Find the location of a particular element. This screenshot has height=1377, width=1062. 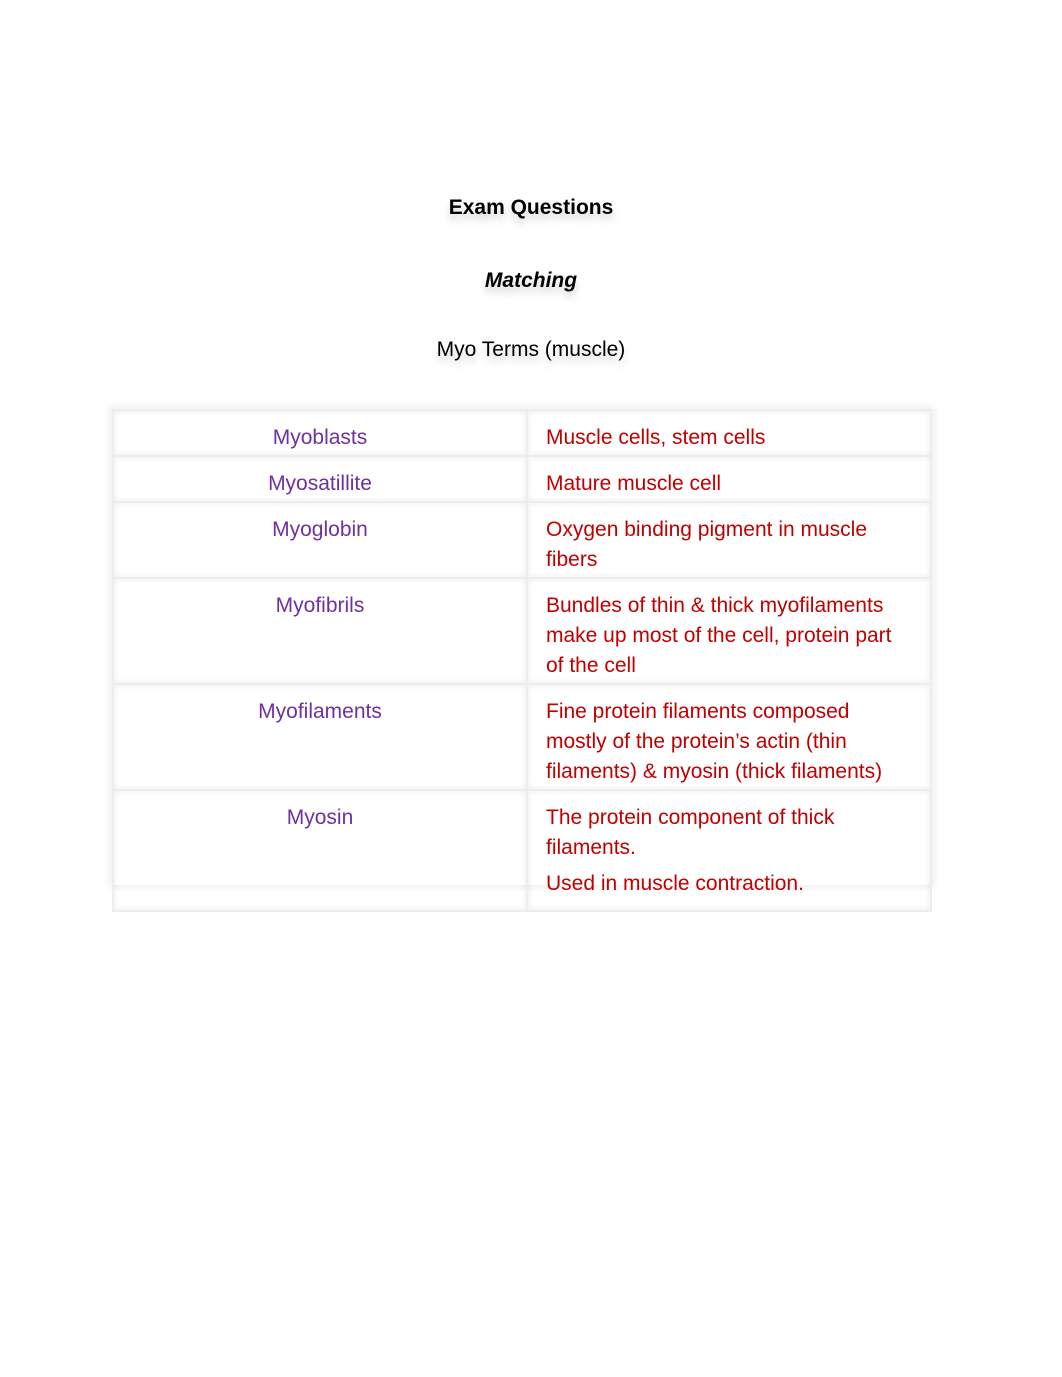

document-title: Exam Questions is located at coordinates (531, 208).